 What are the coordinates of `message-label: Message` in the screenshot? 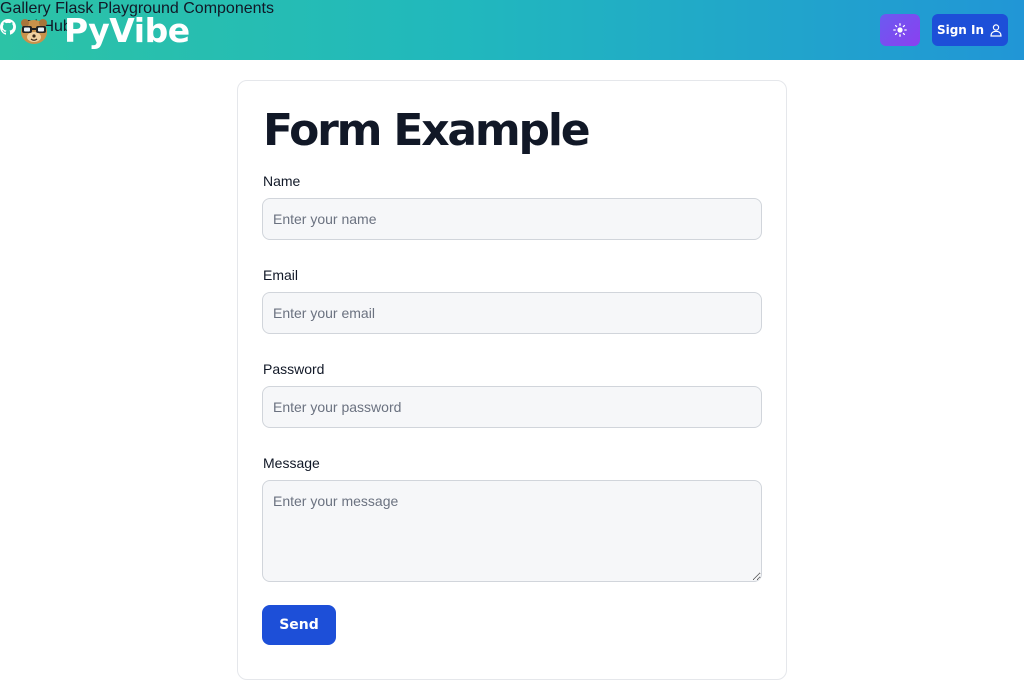 It's located at (291, 463).